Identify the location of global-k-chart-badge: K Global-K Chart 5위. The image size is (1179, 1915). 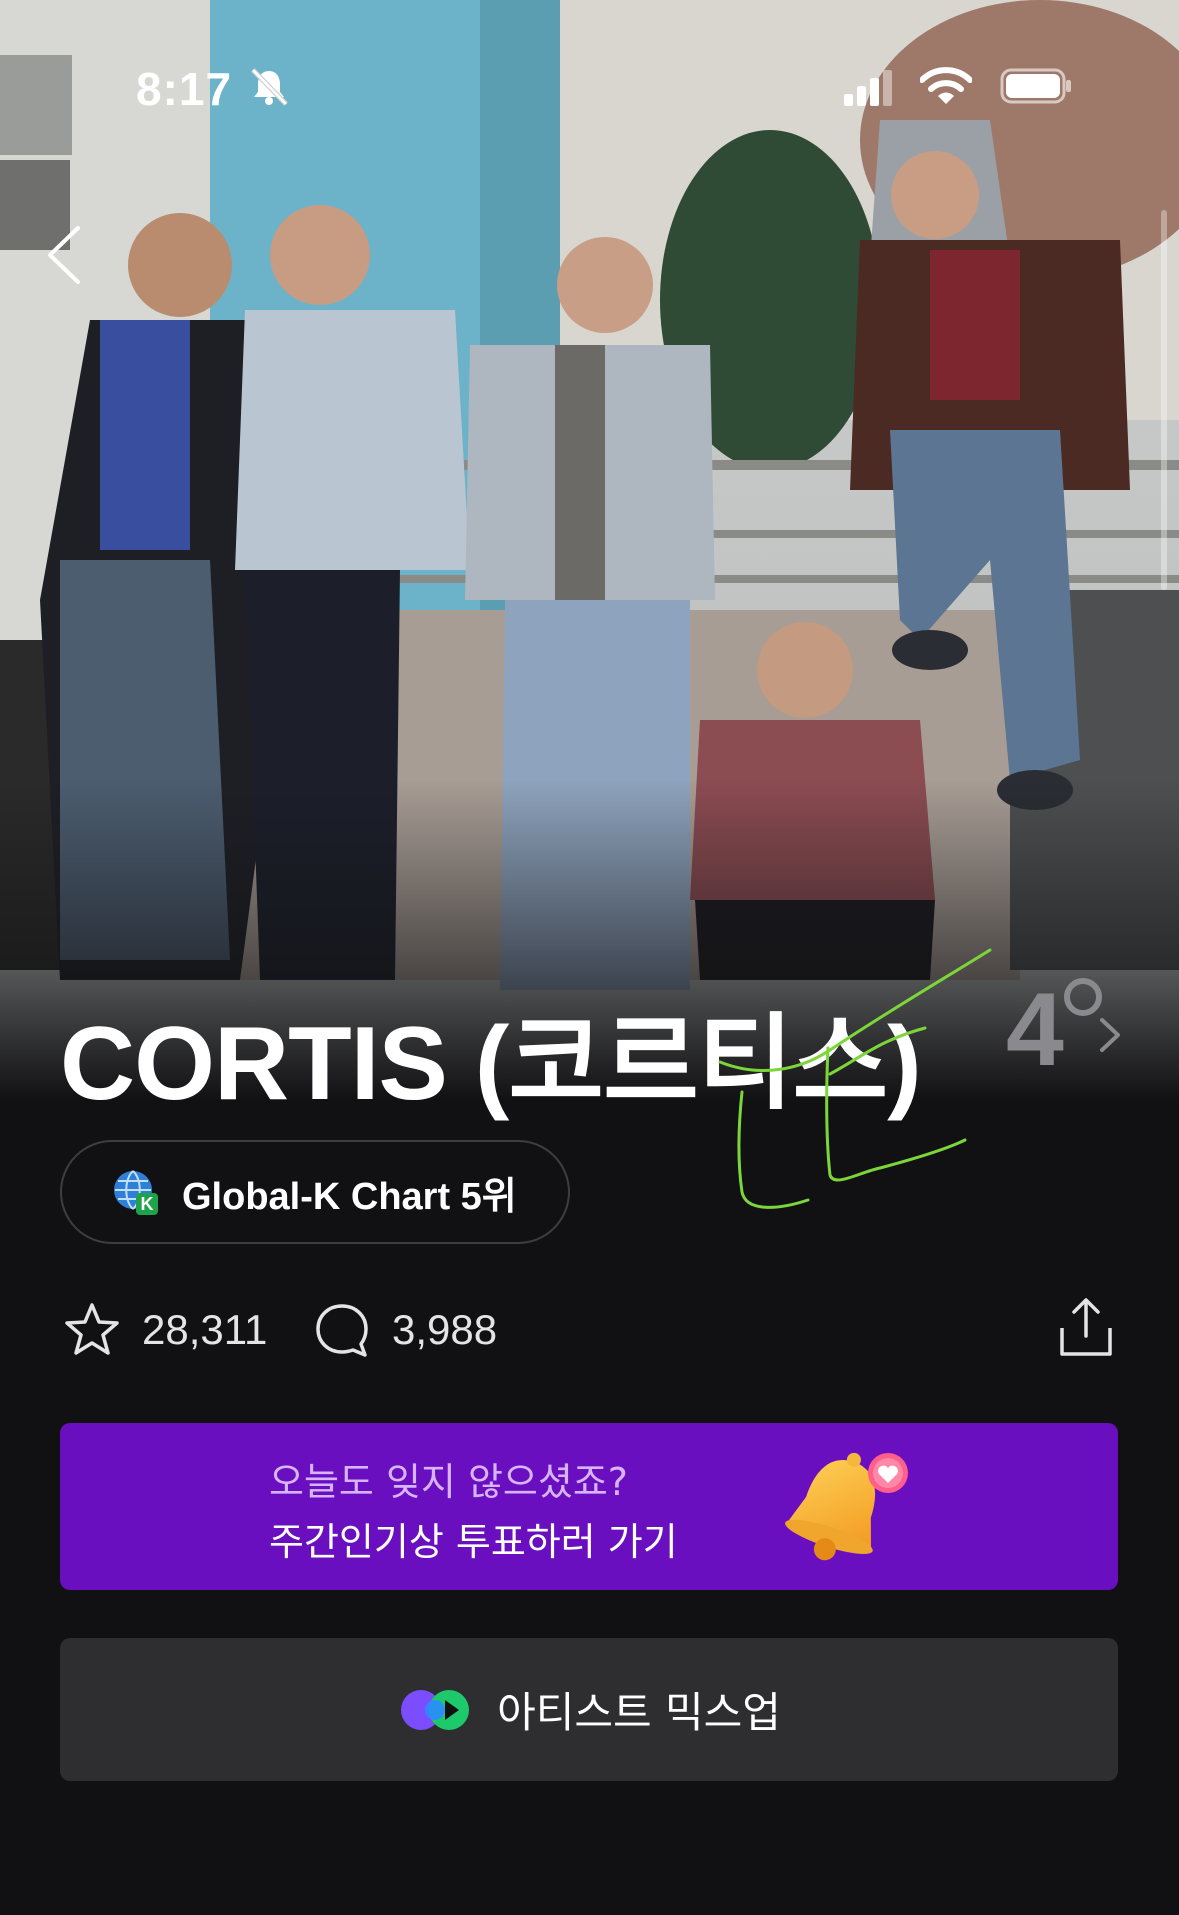
(315, 1192).